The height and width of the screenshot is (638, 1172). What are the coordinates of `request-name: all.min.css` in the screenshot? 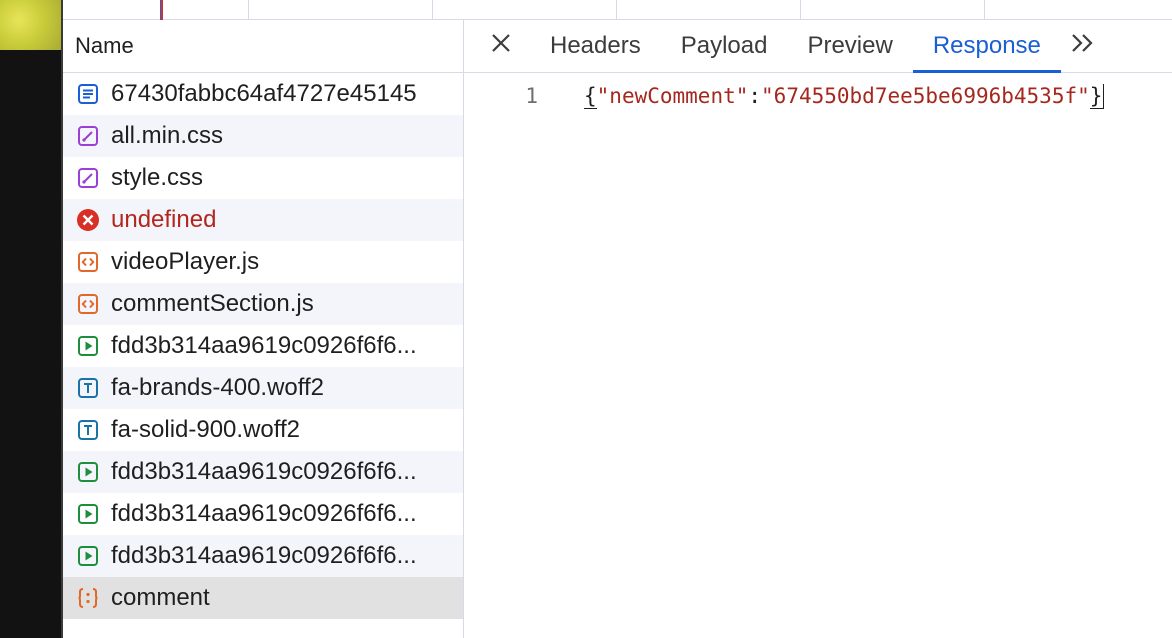 It's located at (167, 135).